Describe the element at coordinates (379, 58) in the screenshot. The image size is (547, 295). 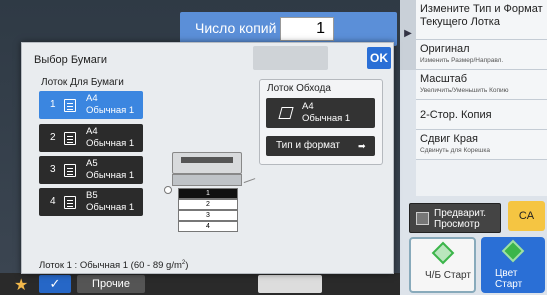
I see `ok-button: OK` at that location.